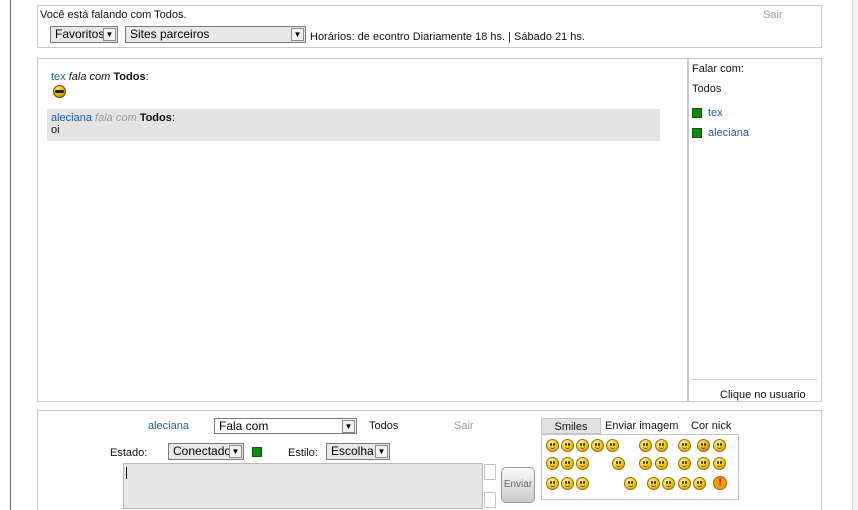 Image resolution: width=858 pixels, height=510 pixels. I want to click on user-all: Todos, so click(706, 89).